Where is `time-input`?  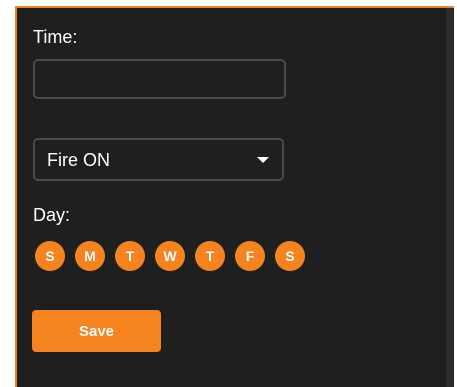 time-input is located at coordinates (159, 79).